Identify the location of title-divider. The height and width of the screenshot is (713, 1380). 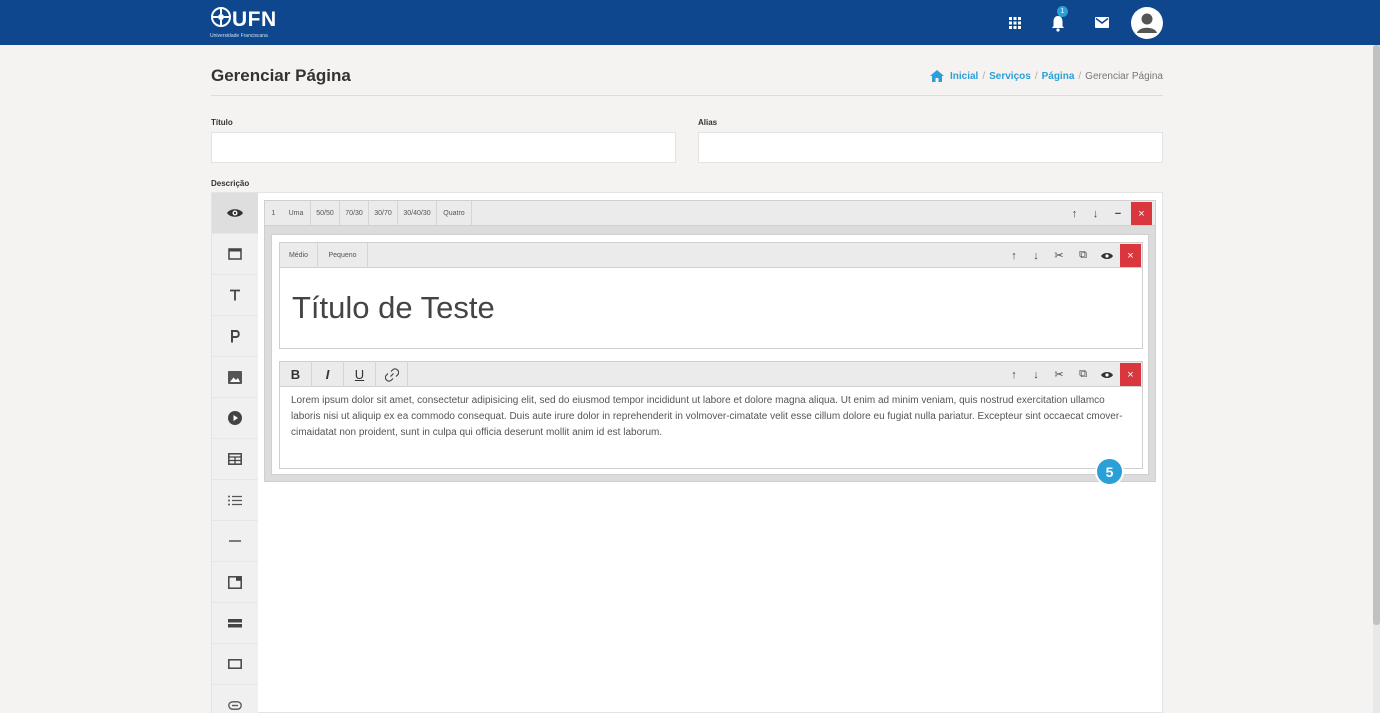
(687, 95).